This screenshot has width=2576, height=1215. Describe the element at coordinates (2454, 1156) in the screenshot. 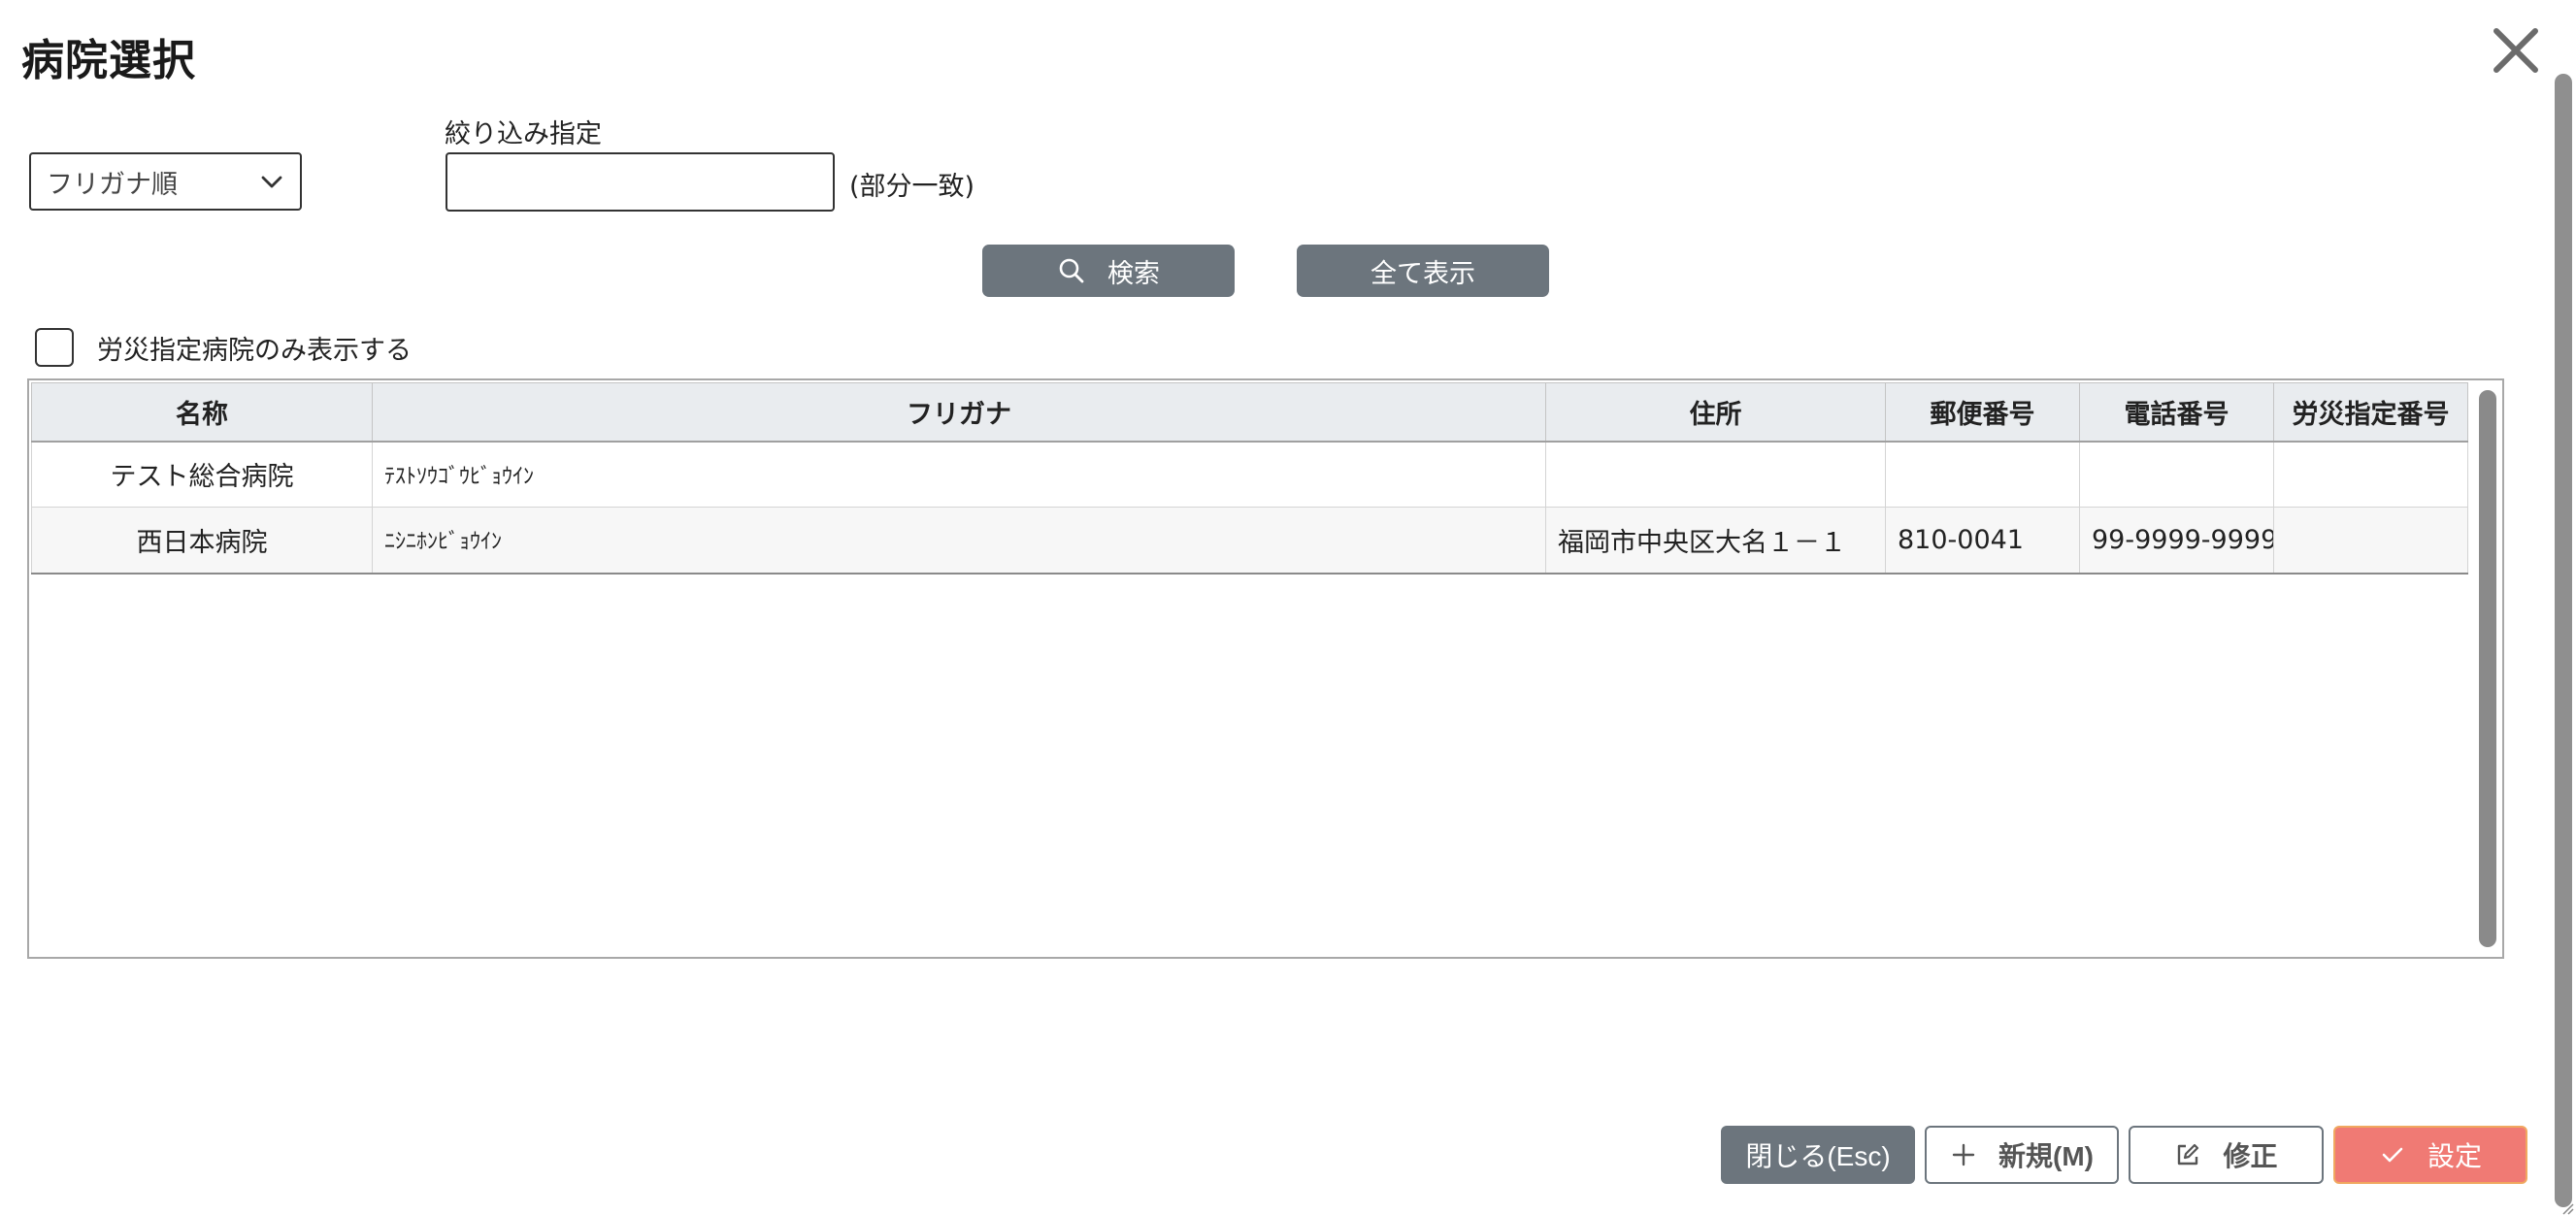

I see `set-button-label: 設定` at that location.